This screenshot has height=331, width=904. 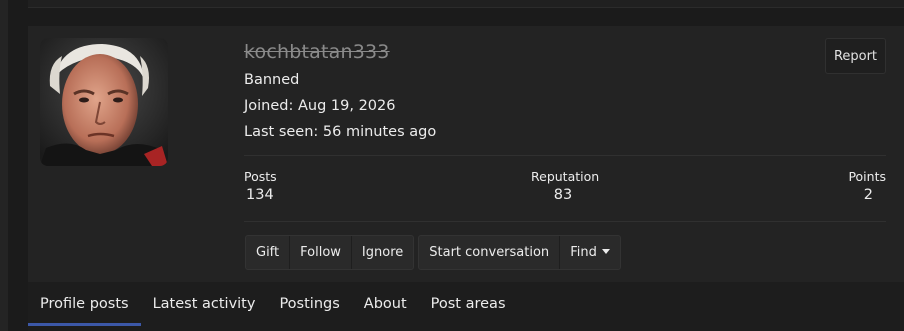 I want to click on stat-posts: Posts 134, so click(x=260, y=186).